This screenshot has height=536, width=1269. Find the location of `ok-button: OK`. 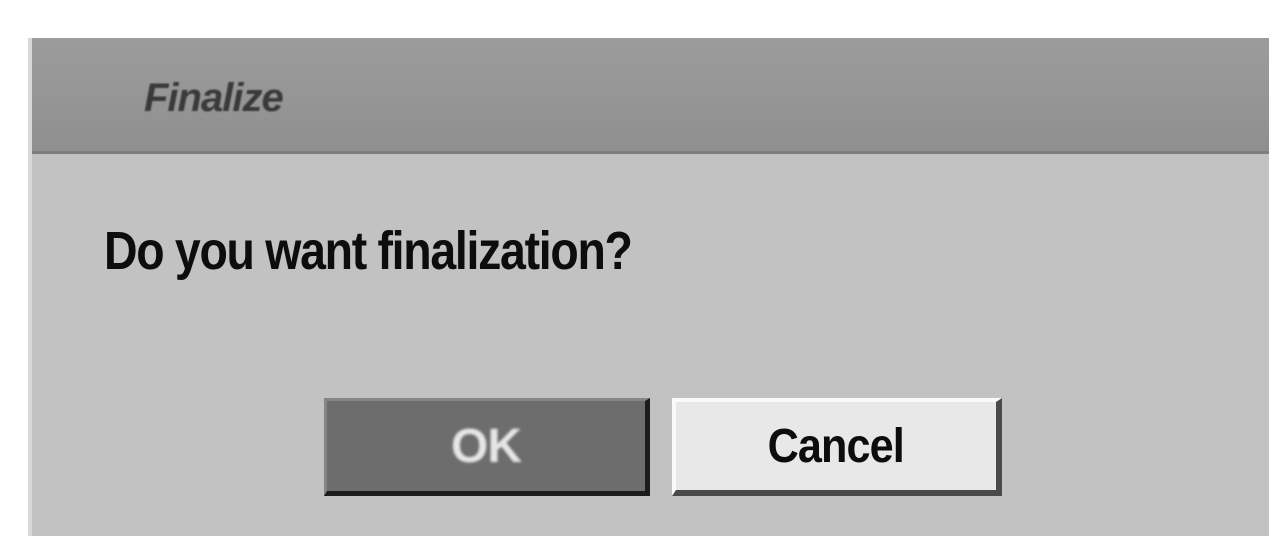

ok-button: OK is located at coordinates (487, 447).